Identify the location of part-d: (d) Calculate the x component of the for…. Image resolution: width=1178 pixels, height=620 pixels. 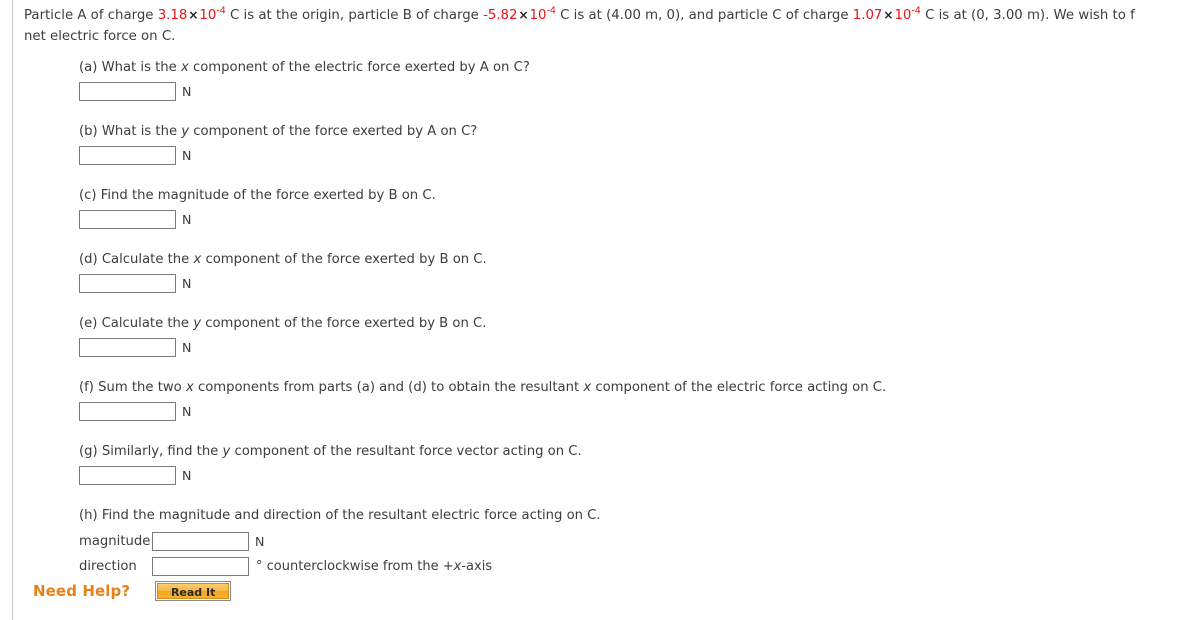
(624, 272).